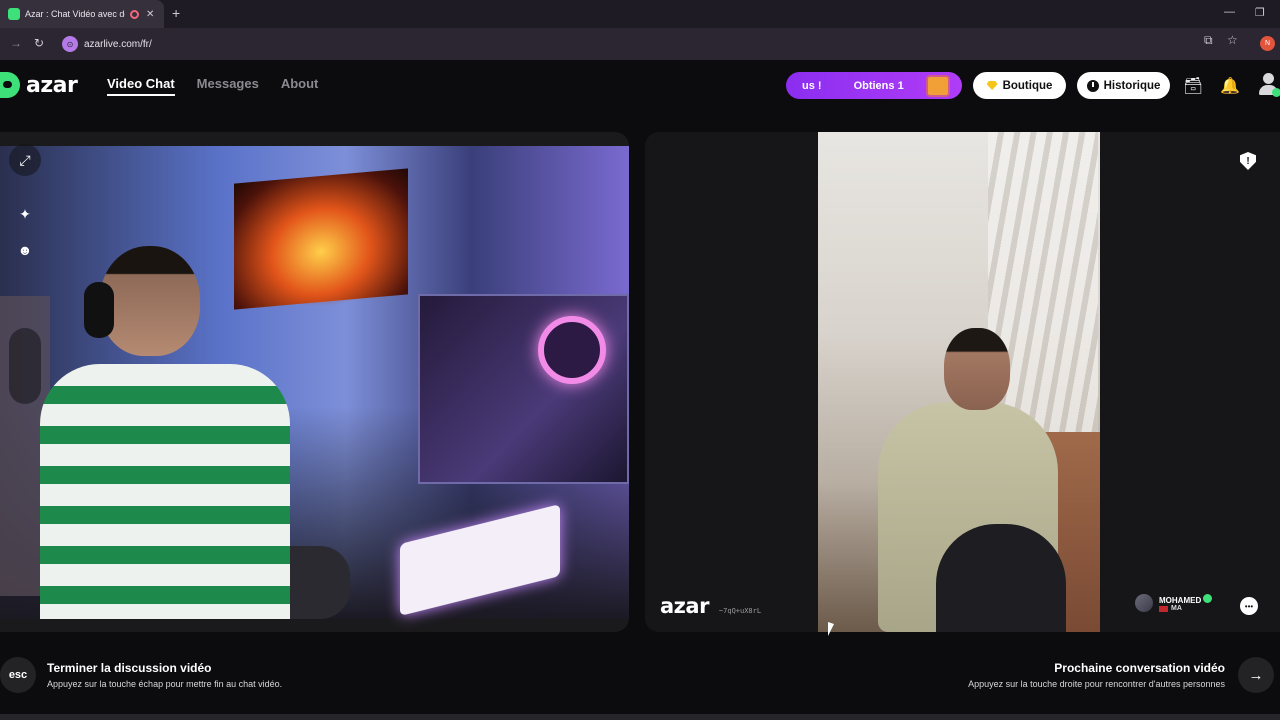 This screenshot has width=1280, height=720. I want to click on verified-icon, so click(1208, 598).